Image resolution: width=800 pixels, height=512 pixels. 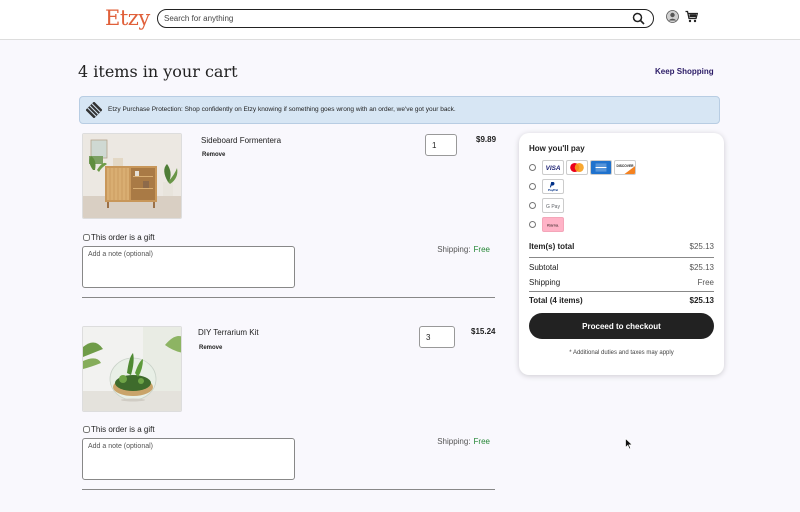 What do you see at coordinates (394, 18) in the screenshot?
I see `search-input` at bounding box center [394, 18].